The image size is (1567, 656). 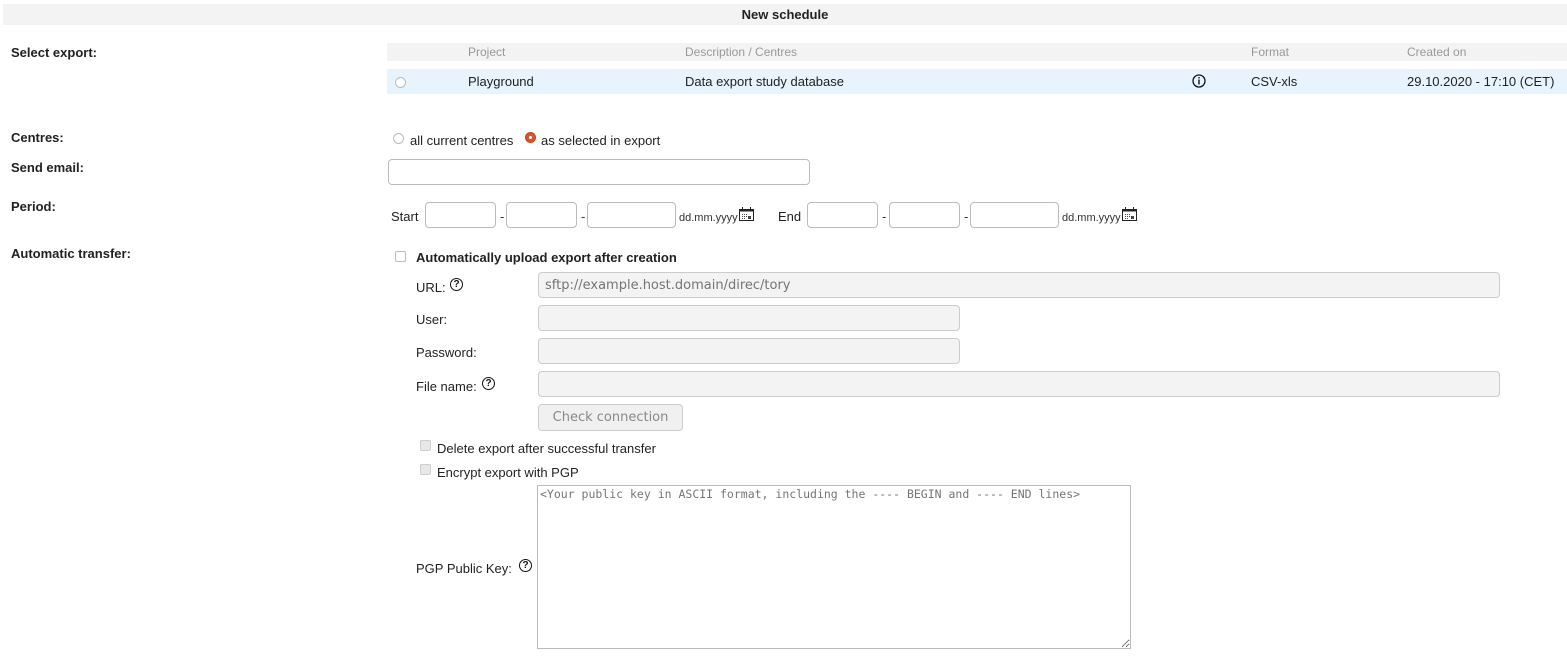 What do you see at coordinates (400, 256) in the screenshot?
I see `auto-upload-checkbox` at bounding box center [400, 256].